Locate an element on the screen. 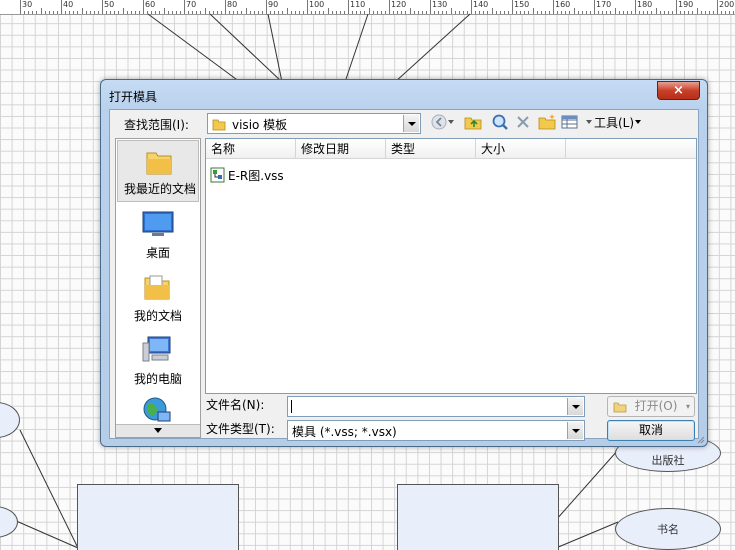  up-folder-button is located at coordinates (473, 122).